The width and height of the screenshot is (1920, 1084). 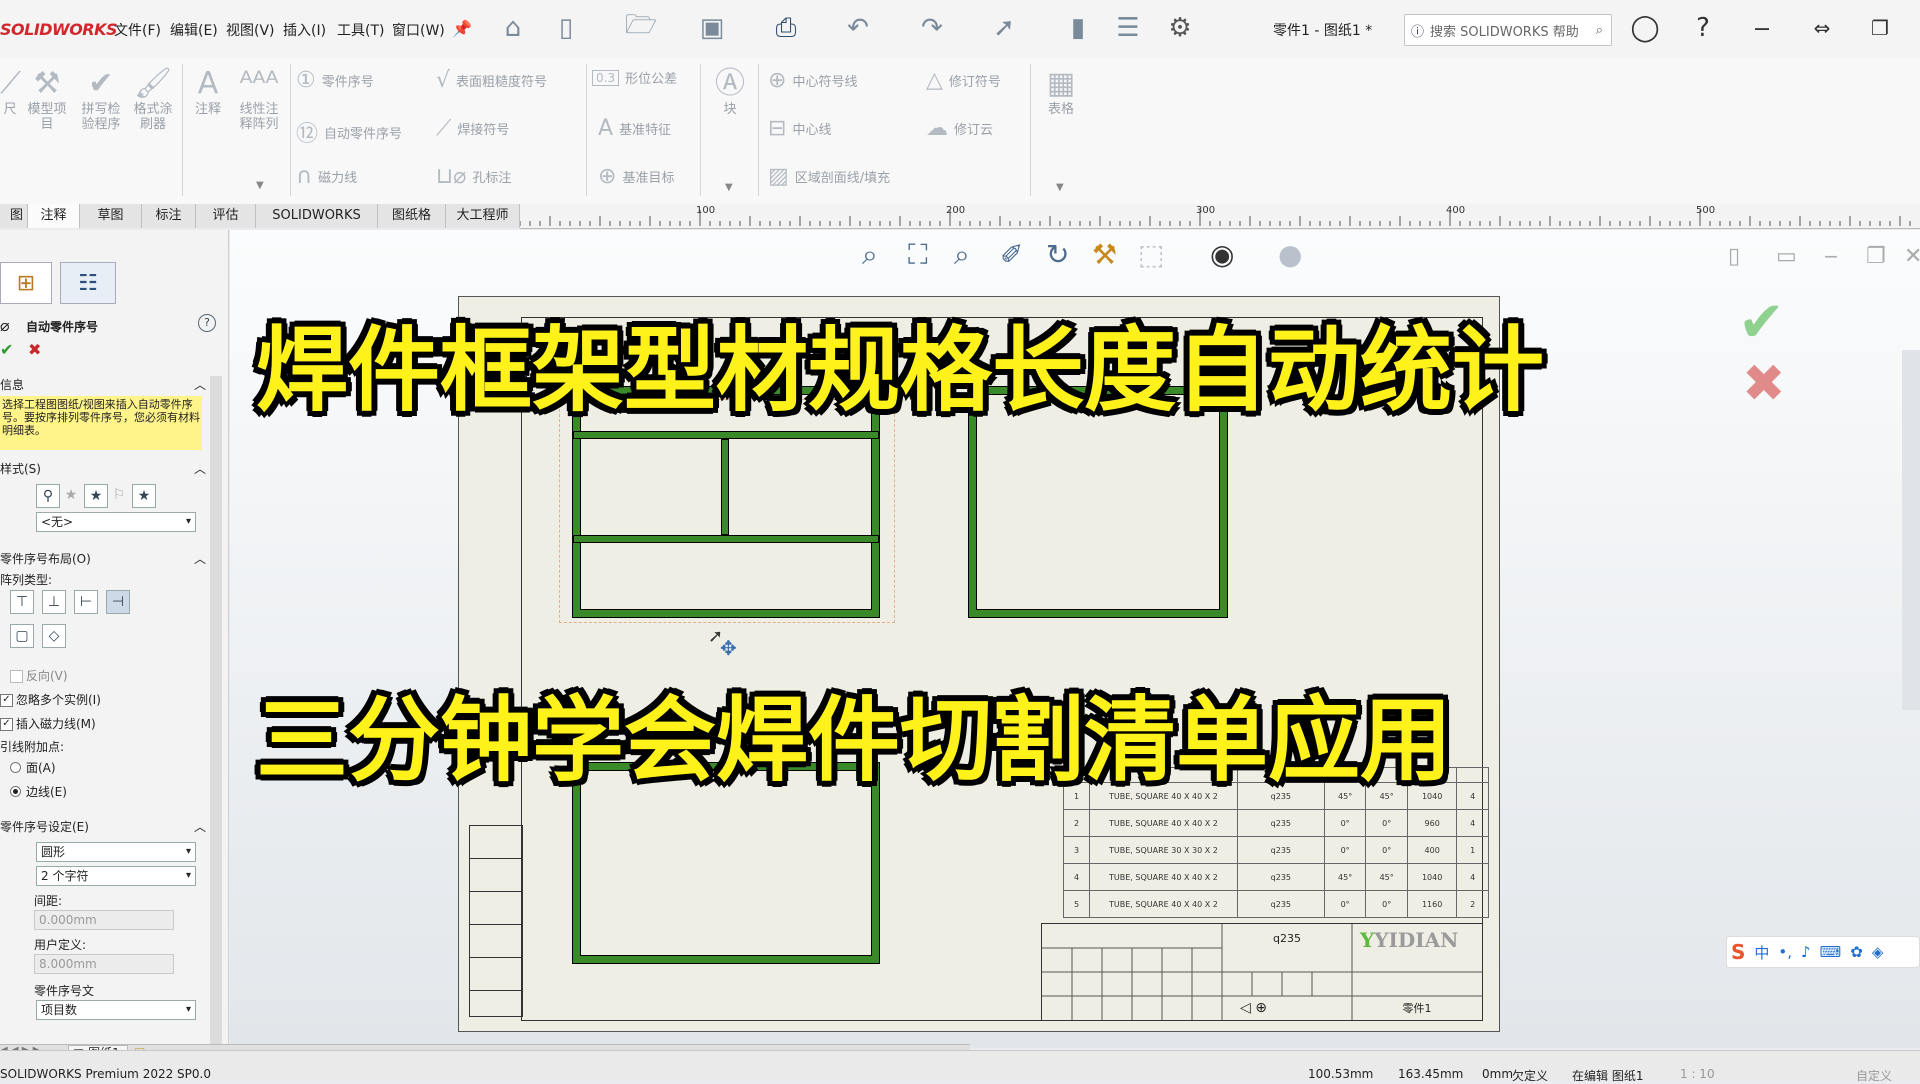 What do you see at coordinates (1822, 28) in the screenshot?
I see `restore-icon: ⇔` at bounding box center [1822, 28].